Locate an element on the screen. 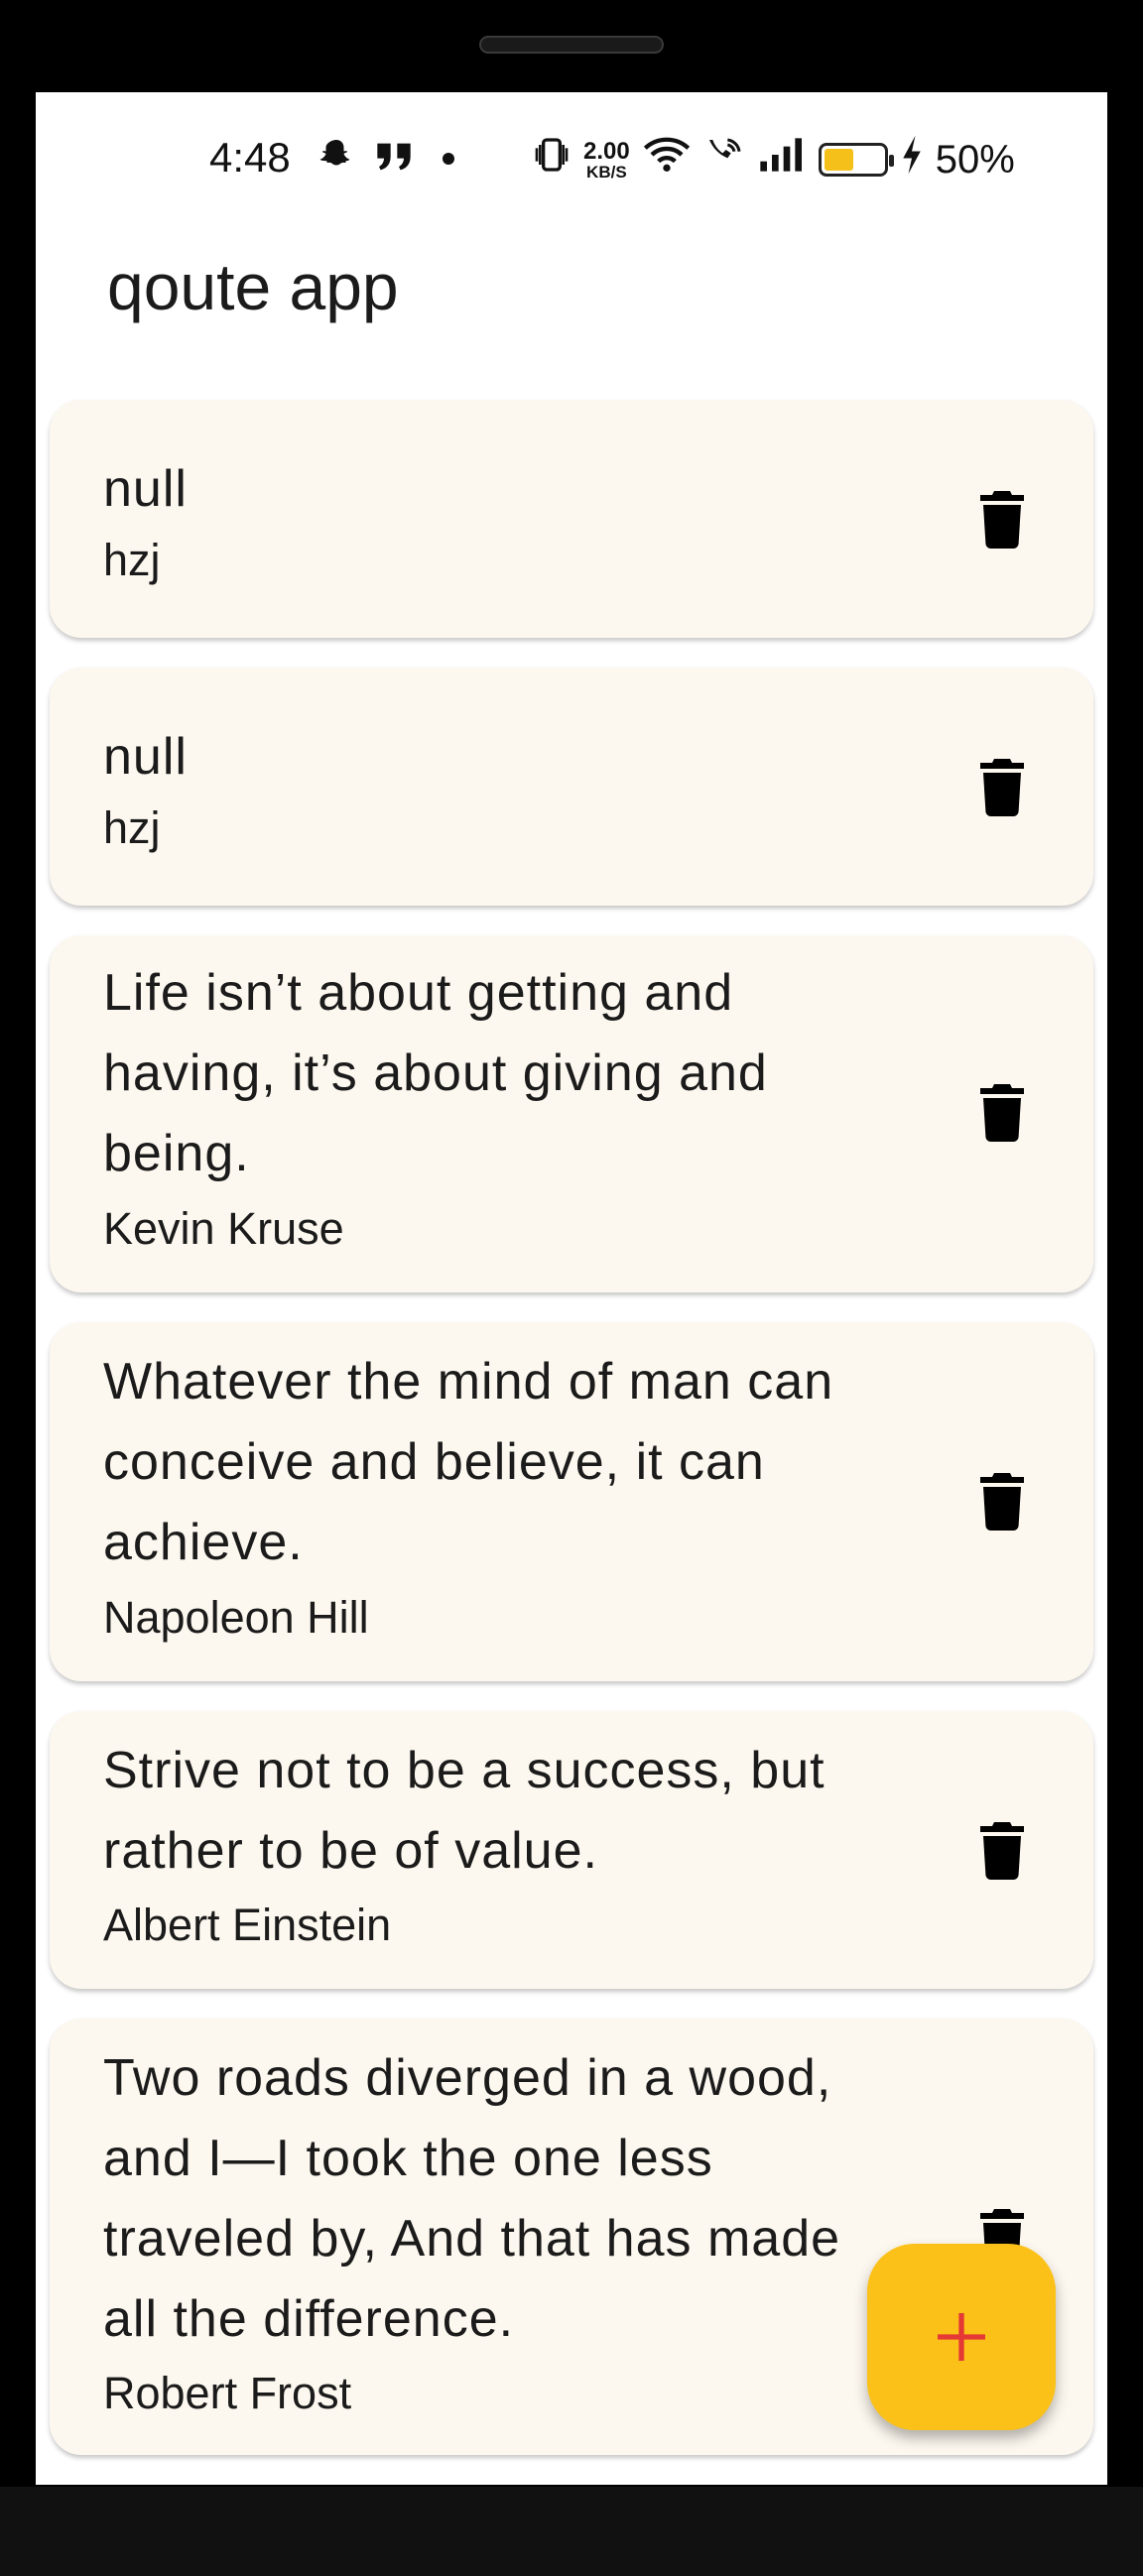  bottom-bezel is located at coordinates (571, 2531).